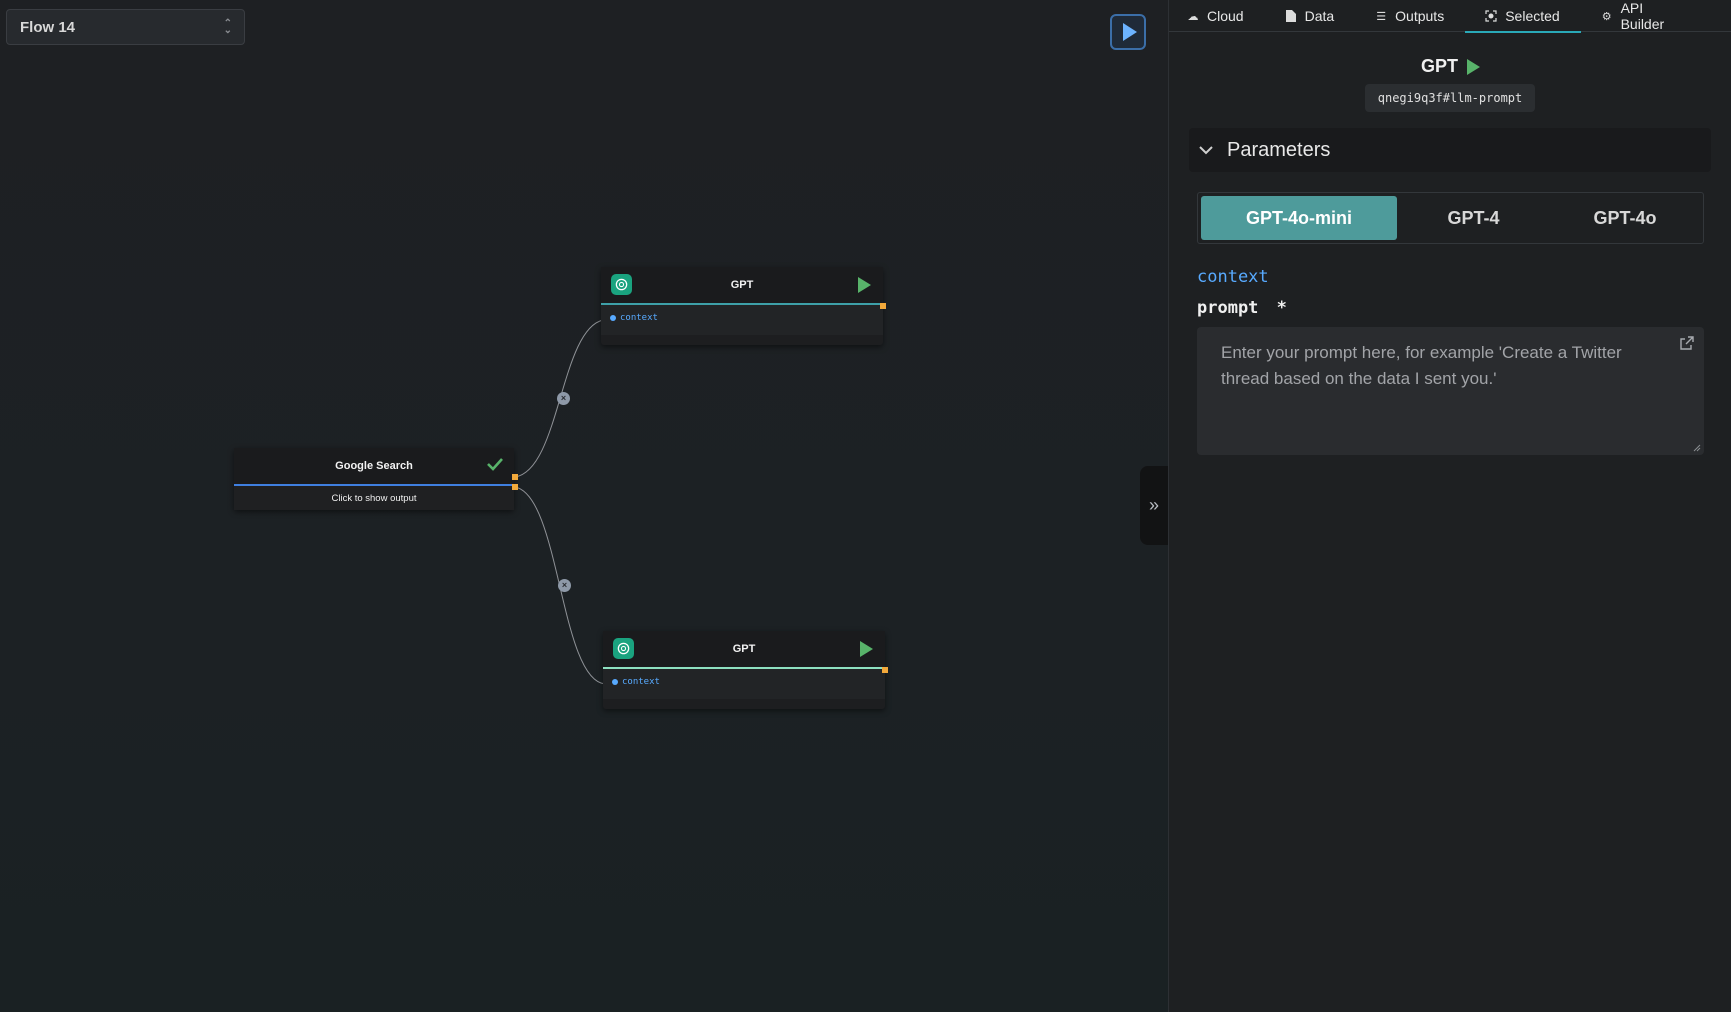 The image size is (1731, 1012). What do you see at coordinates (1491, 16) in the screenshot?
I see `target-icon` at bounding box center [1491, 16].